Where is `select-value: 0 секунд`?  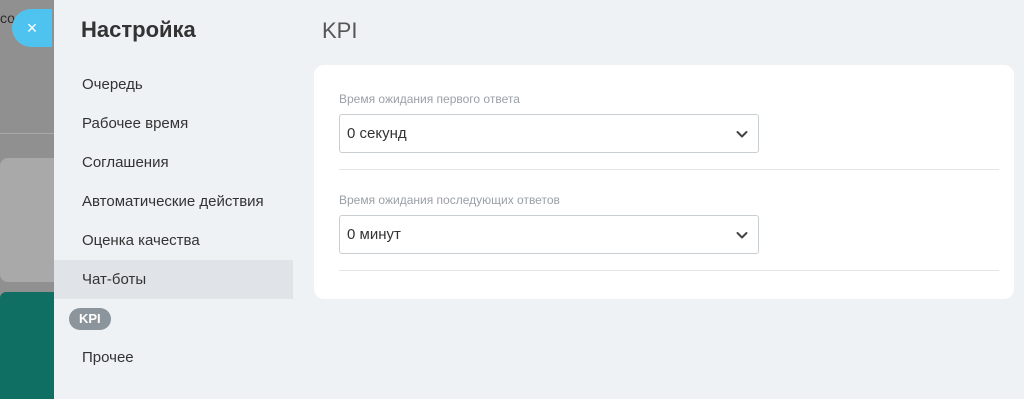 select-value: 0 секунд is located at coordinates (377, 133).